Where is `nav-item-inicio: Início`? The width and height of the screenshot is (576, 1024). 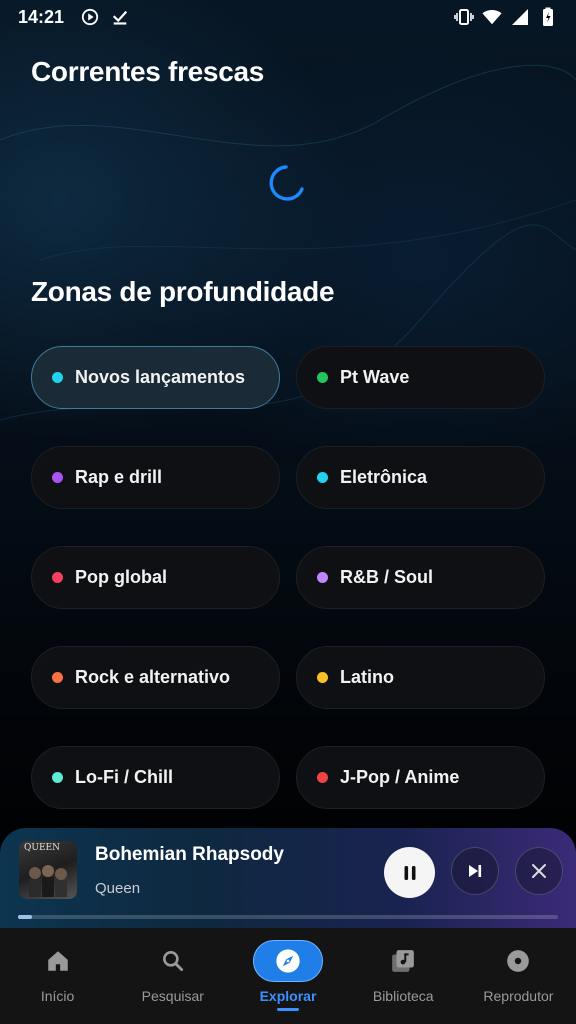 nav-item-inicio: Início is located at coordinates (57, 976).